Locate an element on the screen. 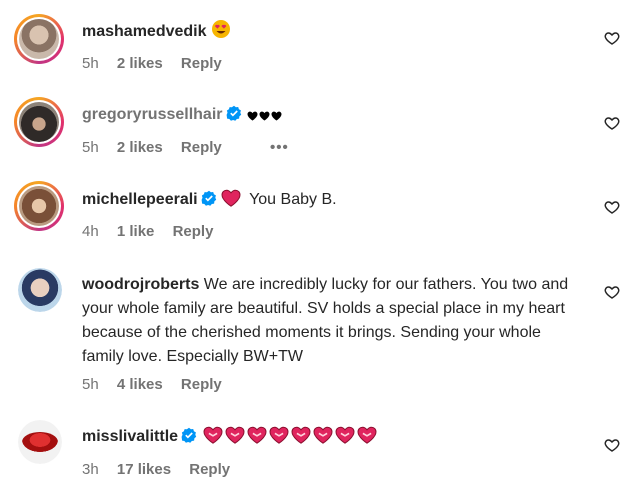  more-options-icon: ••• is located at coordinates (279, 147).